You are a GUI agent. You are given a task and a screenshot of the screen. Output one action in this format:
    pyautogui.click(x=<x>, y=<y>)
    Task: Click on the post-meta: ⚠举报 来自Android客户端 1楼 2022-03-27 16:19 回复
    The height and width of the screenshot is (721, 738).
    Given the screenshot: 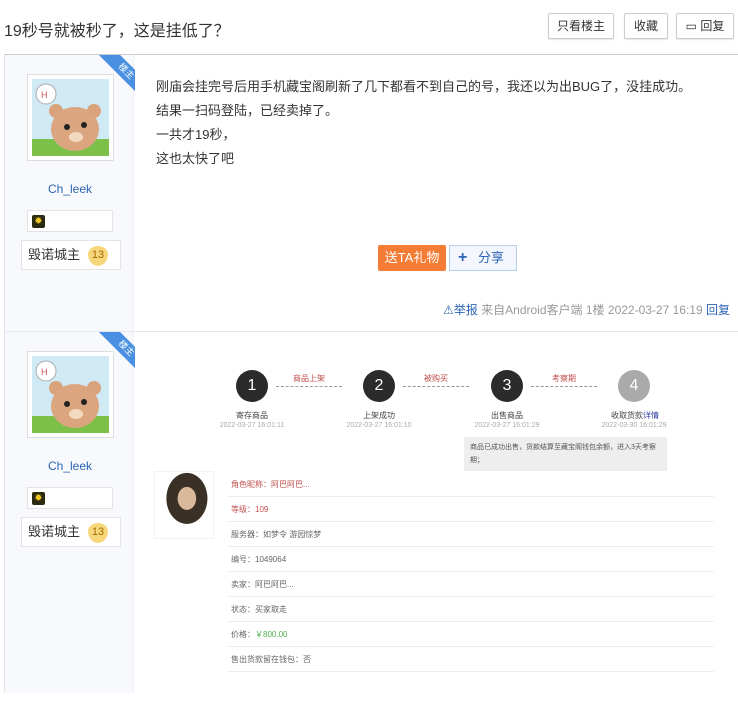 What is the action you would take?
    pyautogui.click(x=586, y=309)
    